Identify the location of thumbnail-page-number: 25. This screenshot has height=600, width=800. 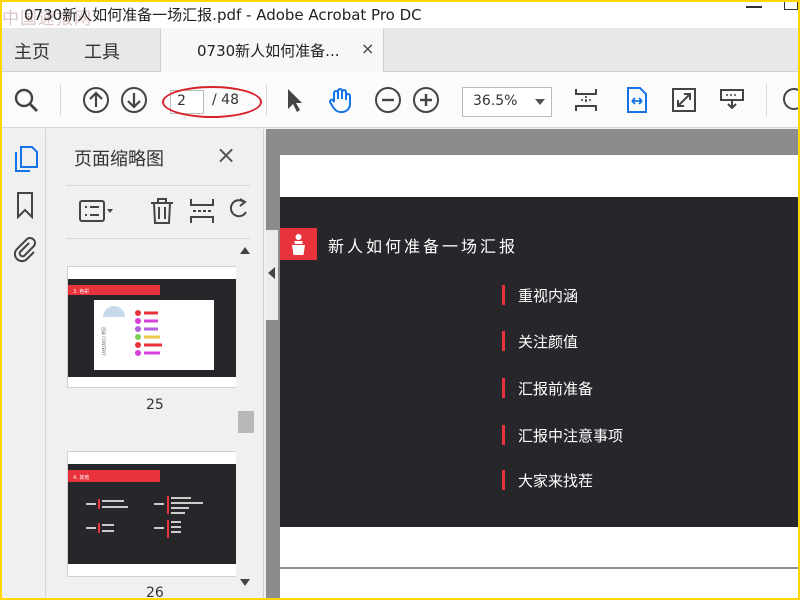
(155, 405).